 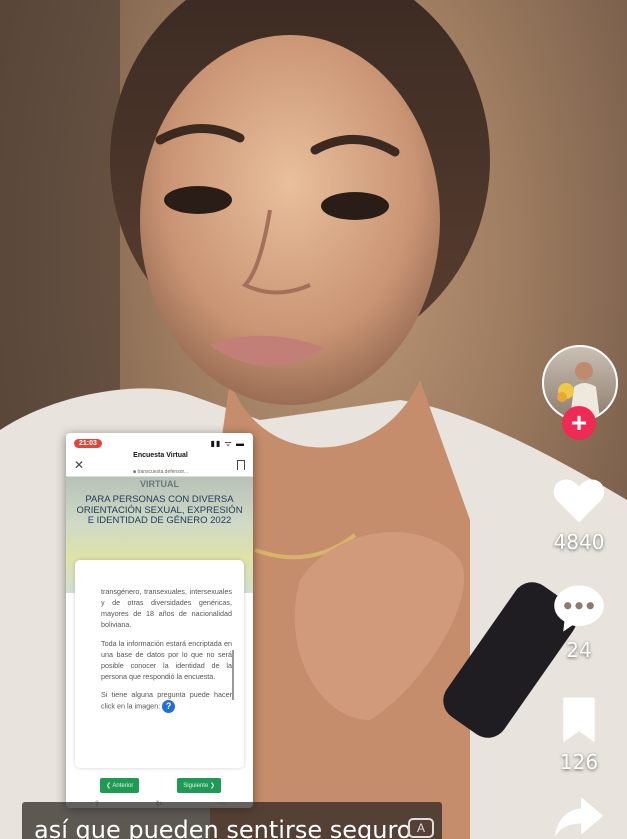 I want to click on previous-button: ❮ Anterior, so click(x=120, y=785).